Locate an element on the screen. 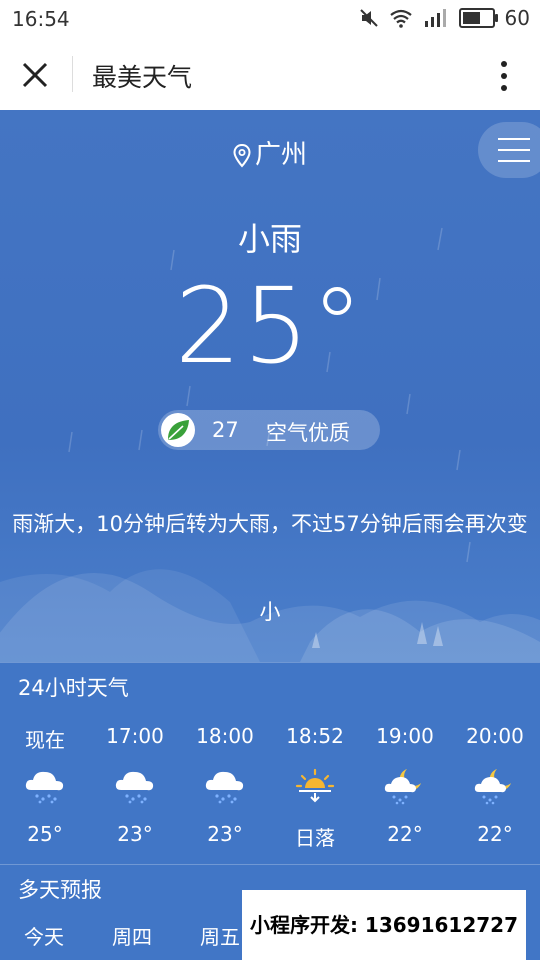 The height and width of the screenshot is (960, 540). leaf-icon is located at coordinates (178, 430).